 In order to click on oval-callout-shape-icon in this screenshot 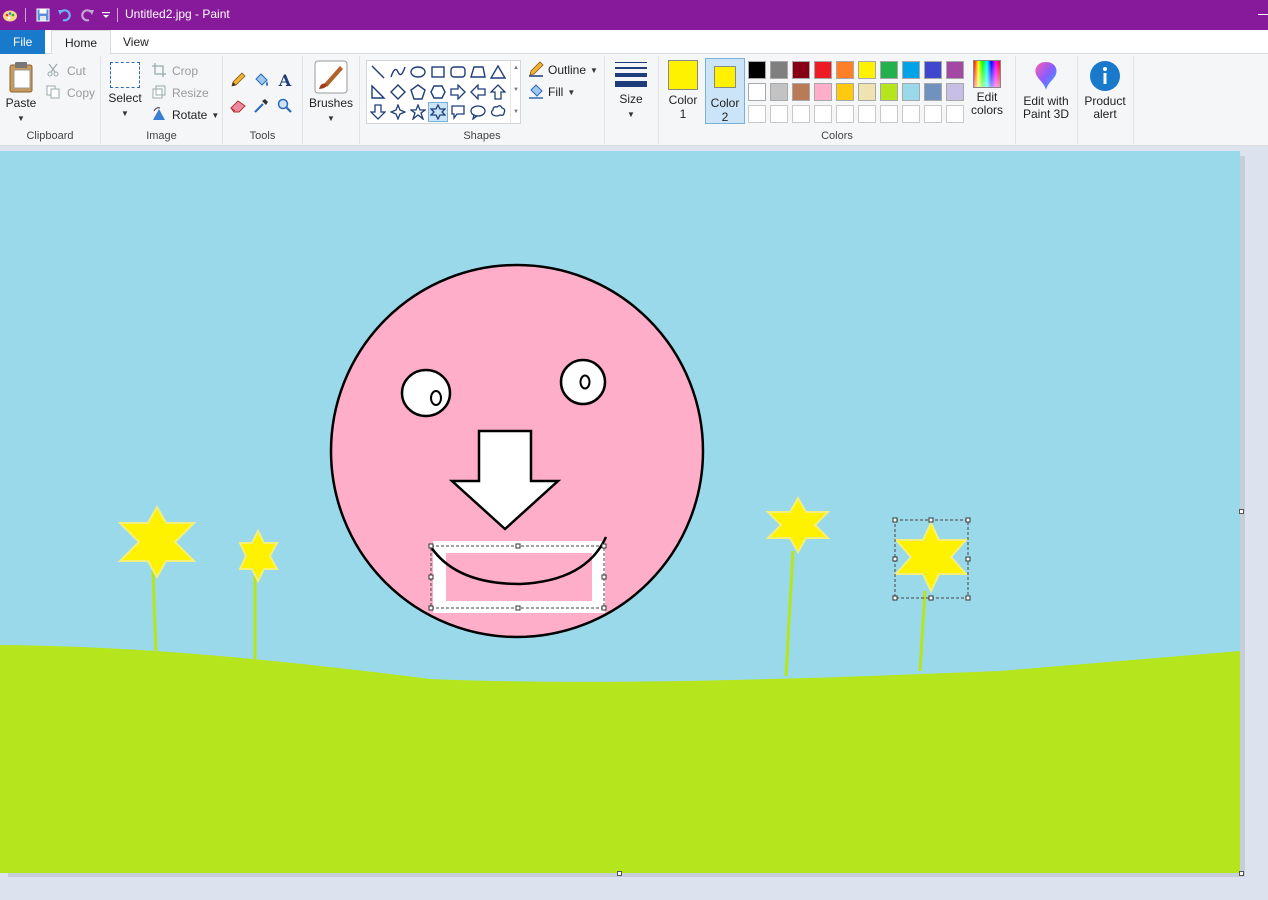, I will do `click(478, 112)`.